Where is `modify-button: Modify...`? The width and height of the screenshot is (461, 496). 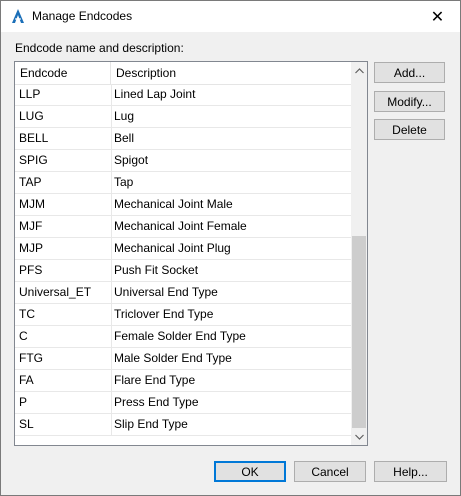 modify-button: Modify... is located at coordinates (409, 101).